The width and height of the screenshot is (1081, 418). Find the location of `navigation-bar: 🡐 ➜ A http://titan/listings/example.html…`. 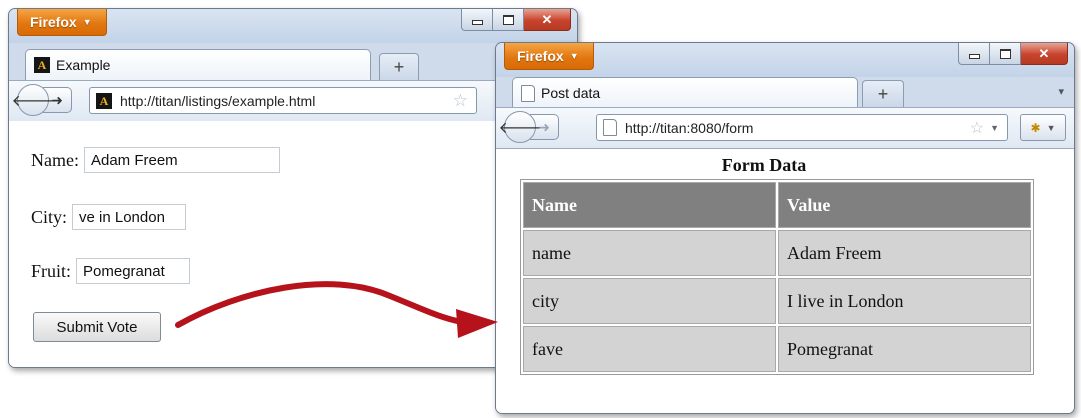

navigation-bar: 🡐 ➜ A http://titan/listings/example.html… is located at coordinates (293, 101).